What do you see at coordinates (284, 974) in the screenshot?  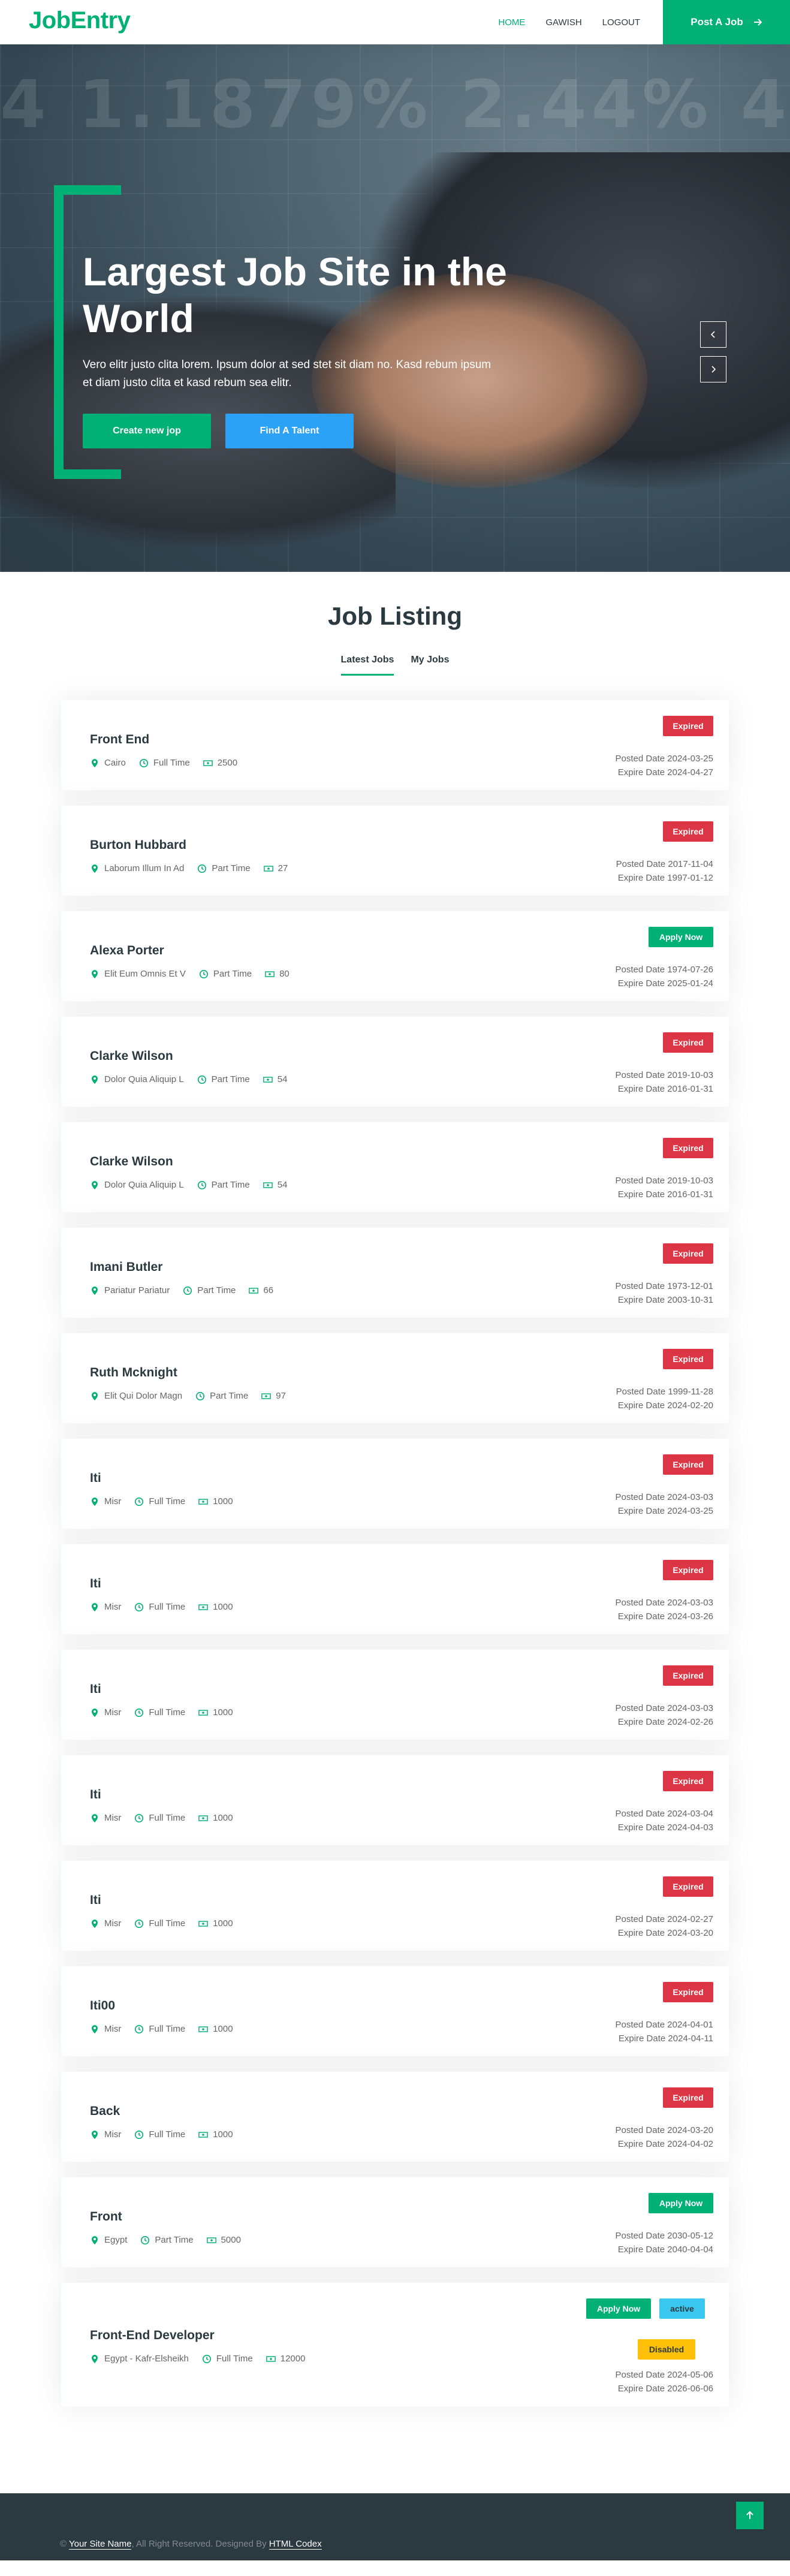 I see `job-salary-text: 80` at bounding box center [284, 974].